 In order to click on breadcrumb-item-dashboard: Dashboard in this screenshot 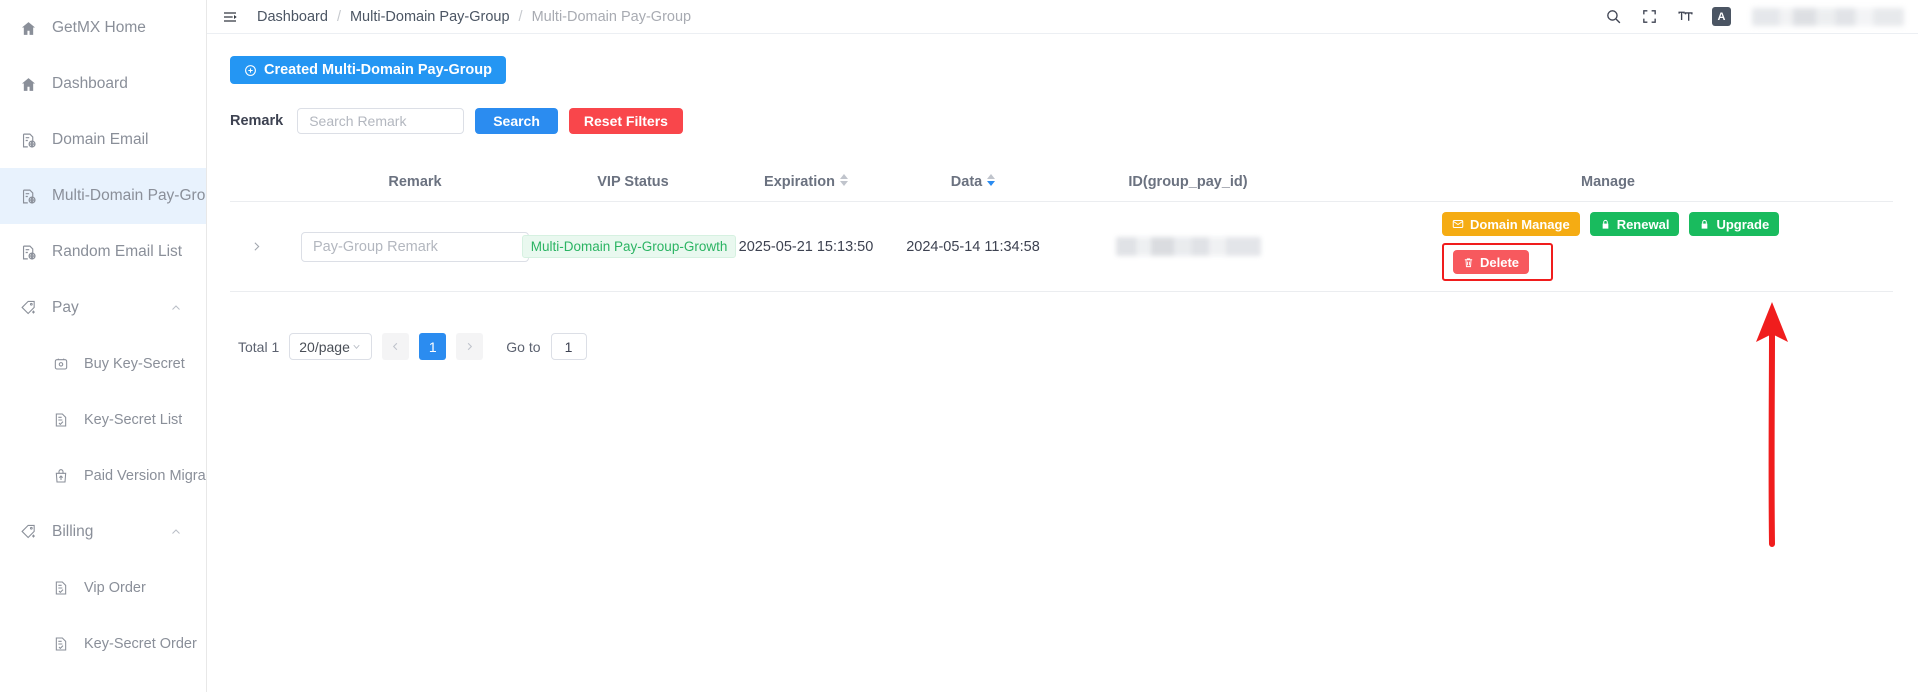, I will do `click(292, 17)`.